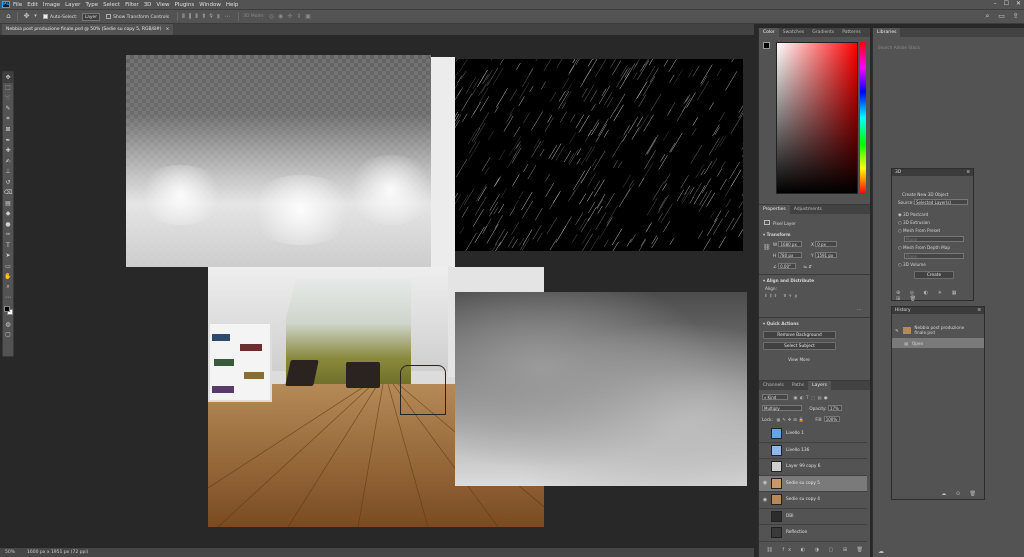 This screenshot has width=1024, height=557. What do you see at coordinates (781, 323) in the screenshot?
I see `quick-actions-title: ▾ Quick Actions` at bounding box center [781, 323].